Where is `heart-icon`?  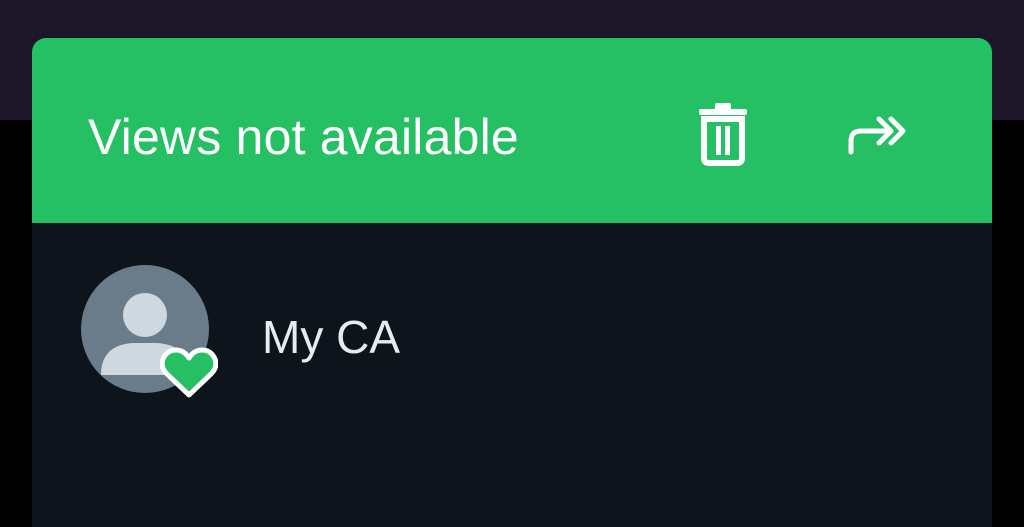
heart-icon is located at coordinates (189, 372).